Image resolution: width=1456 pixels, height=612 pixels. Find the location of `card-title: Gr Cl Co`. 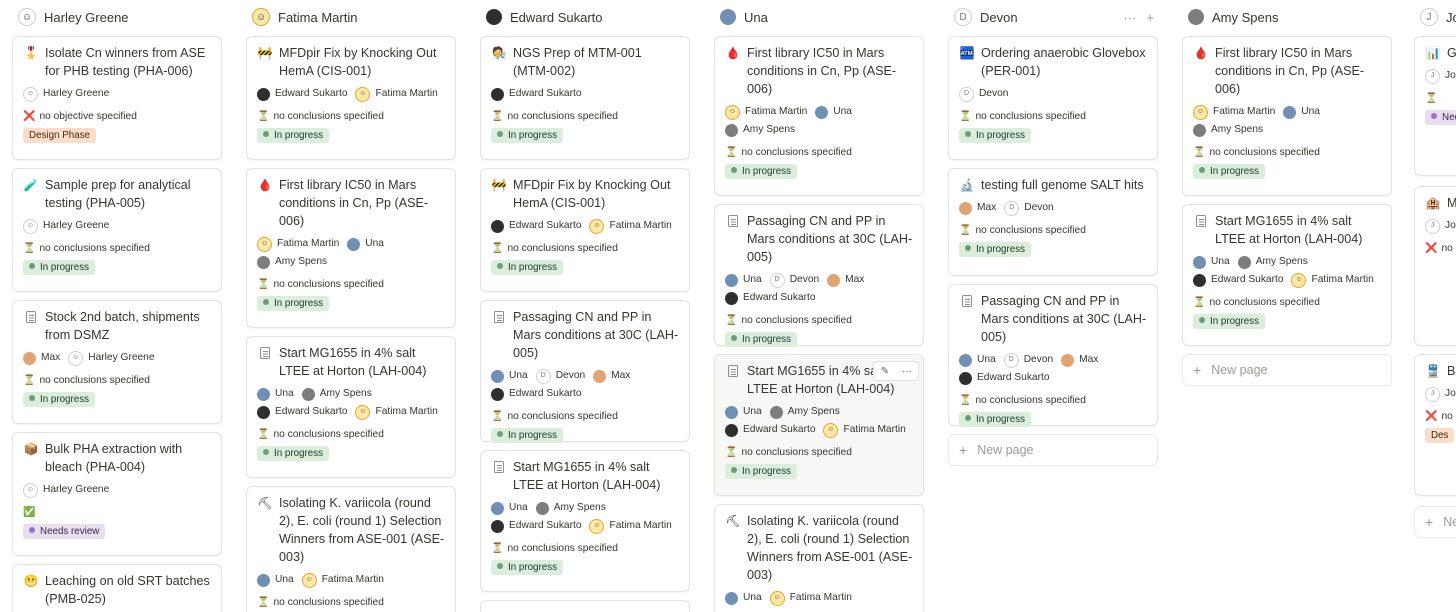

card-title: Gr Cl Co is located at coordinates (1451, 53).